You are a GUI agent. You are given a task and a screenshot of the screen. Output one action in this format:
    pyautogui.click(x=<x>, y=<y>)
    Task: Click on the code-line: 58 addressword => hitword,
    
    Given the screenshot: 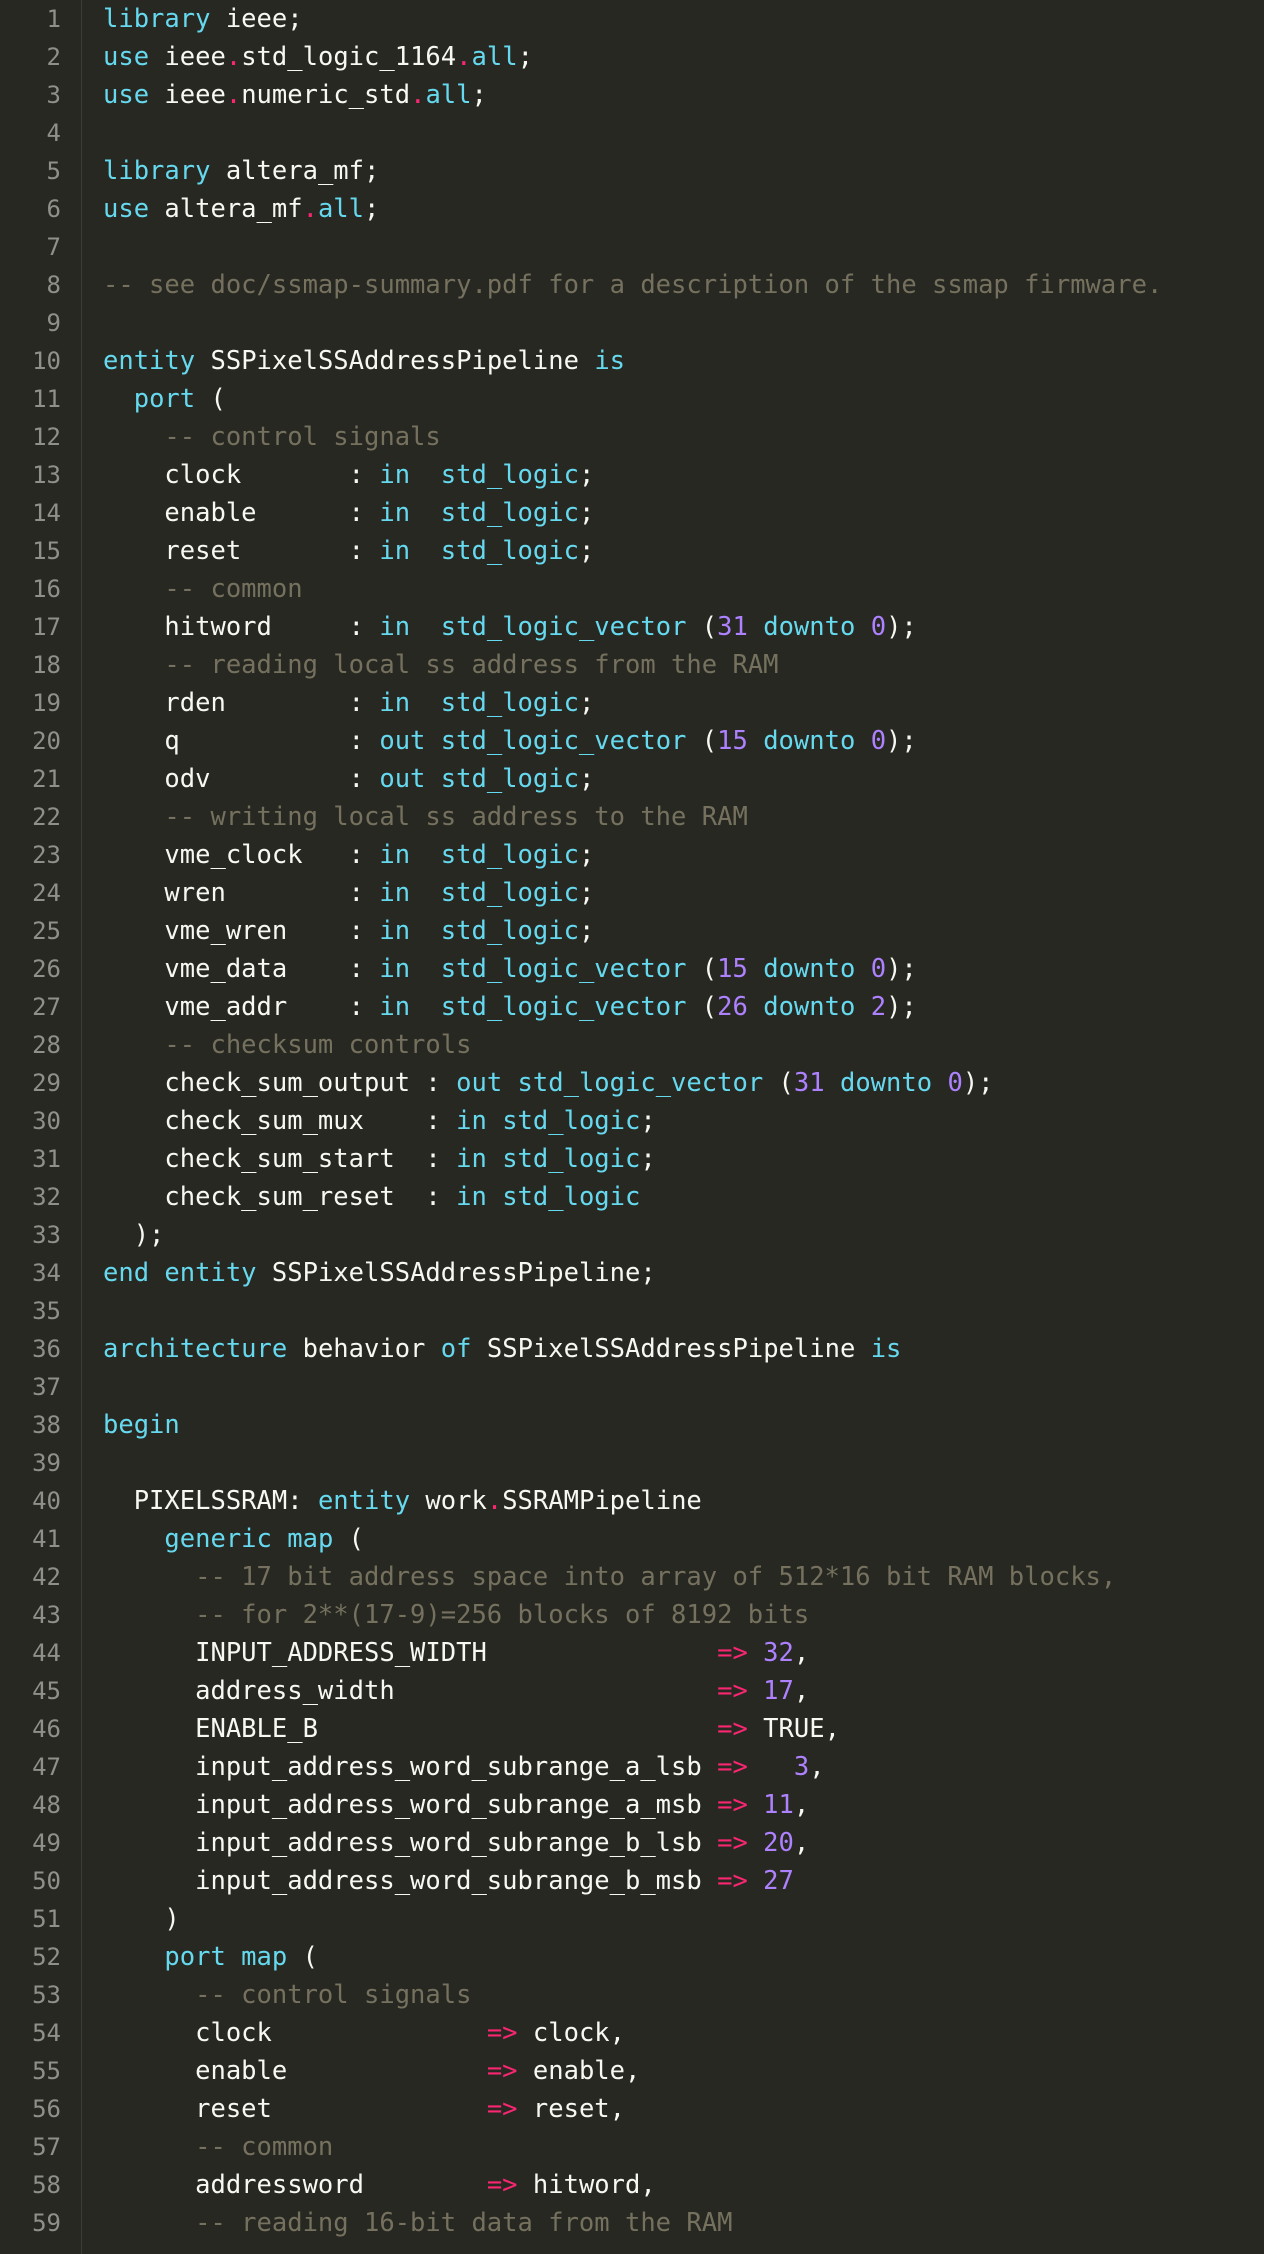 What is the action you would take?
    pyautogui.click(x=632, y=2185)
    